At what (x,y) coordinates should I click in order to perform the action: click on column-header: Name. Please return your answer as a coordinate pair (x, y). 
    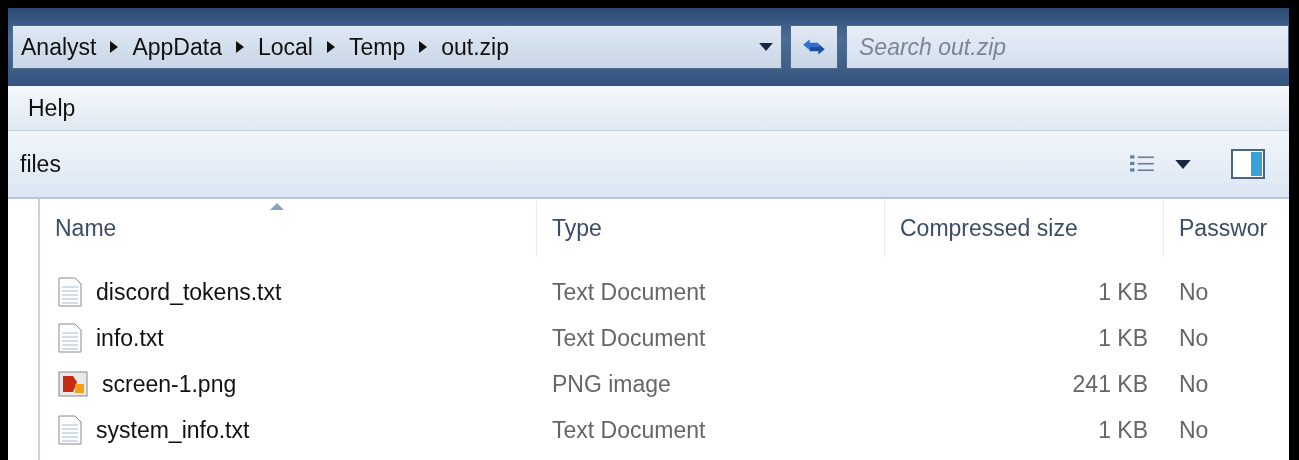
    Looking at the image, I should click on (288, 228).